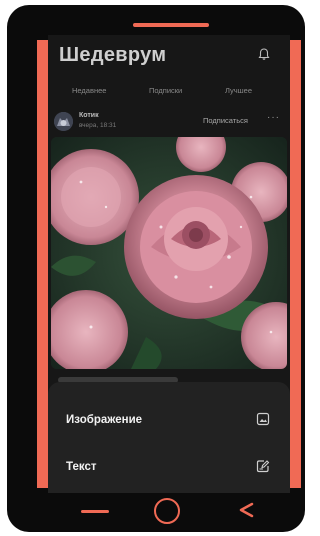  I want to click on post-header: Котик вчера, 18:31 Подписаться ···, so click(169, 121).